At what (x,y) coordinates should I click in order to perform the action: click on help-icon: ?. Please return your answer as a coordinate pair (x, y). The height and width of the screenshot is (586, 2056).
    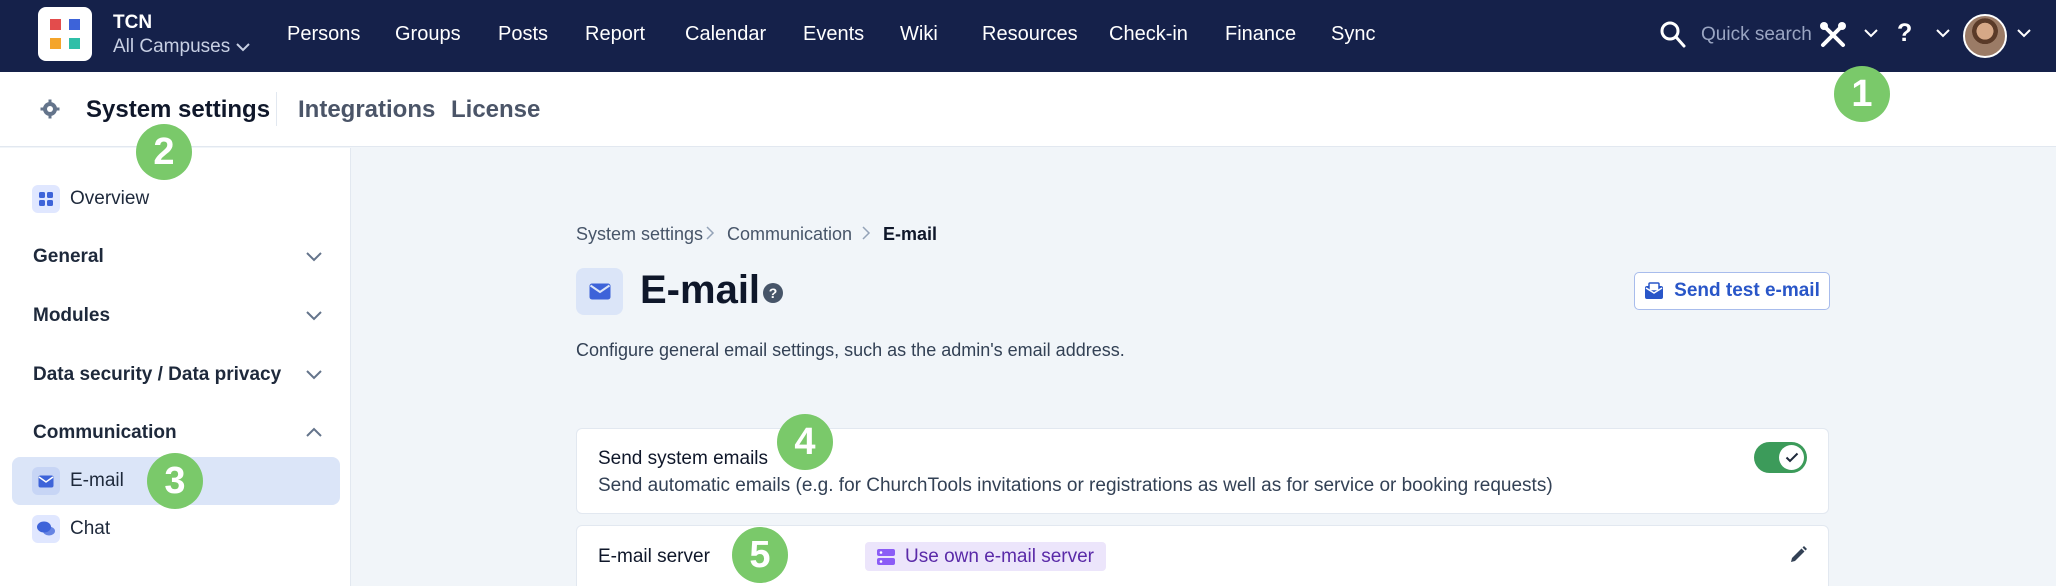
    Looking at the image, I should click on (1904, 33).